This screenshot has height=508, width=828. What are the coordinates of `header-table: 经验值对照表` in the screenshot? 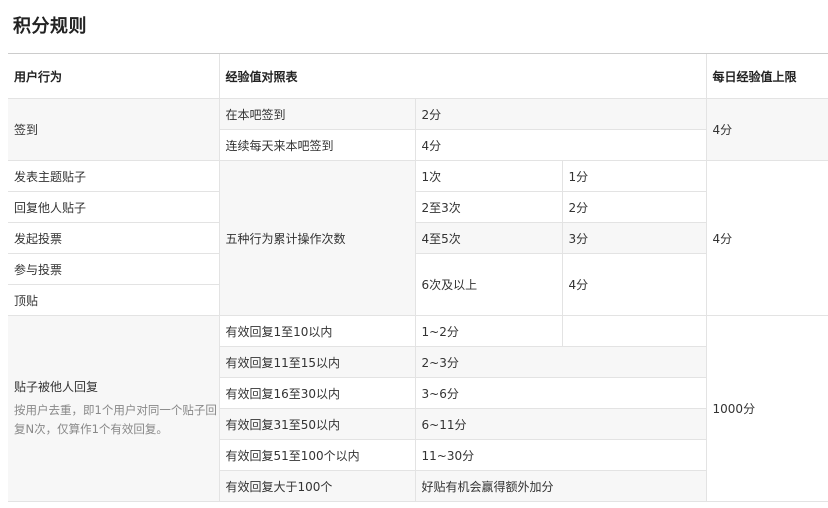 It's located at (462, 76).